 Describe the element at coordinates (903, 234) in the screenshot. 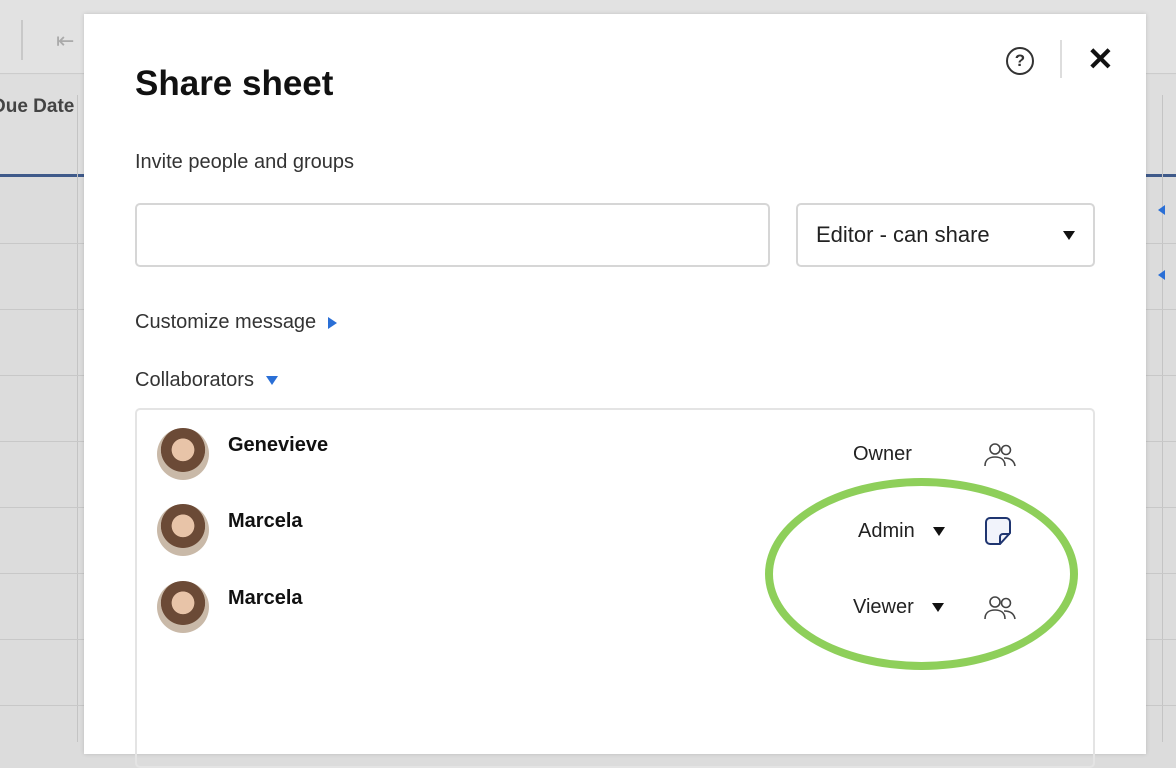

I see `permission-selected: Editor - can share` at that location.